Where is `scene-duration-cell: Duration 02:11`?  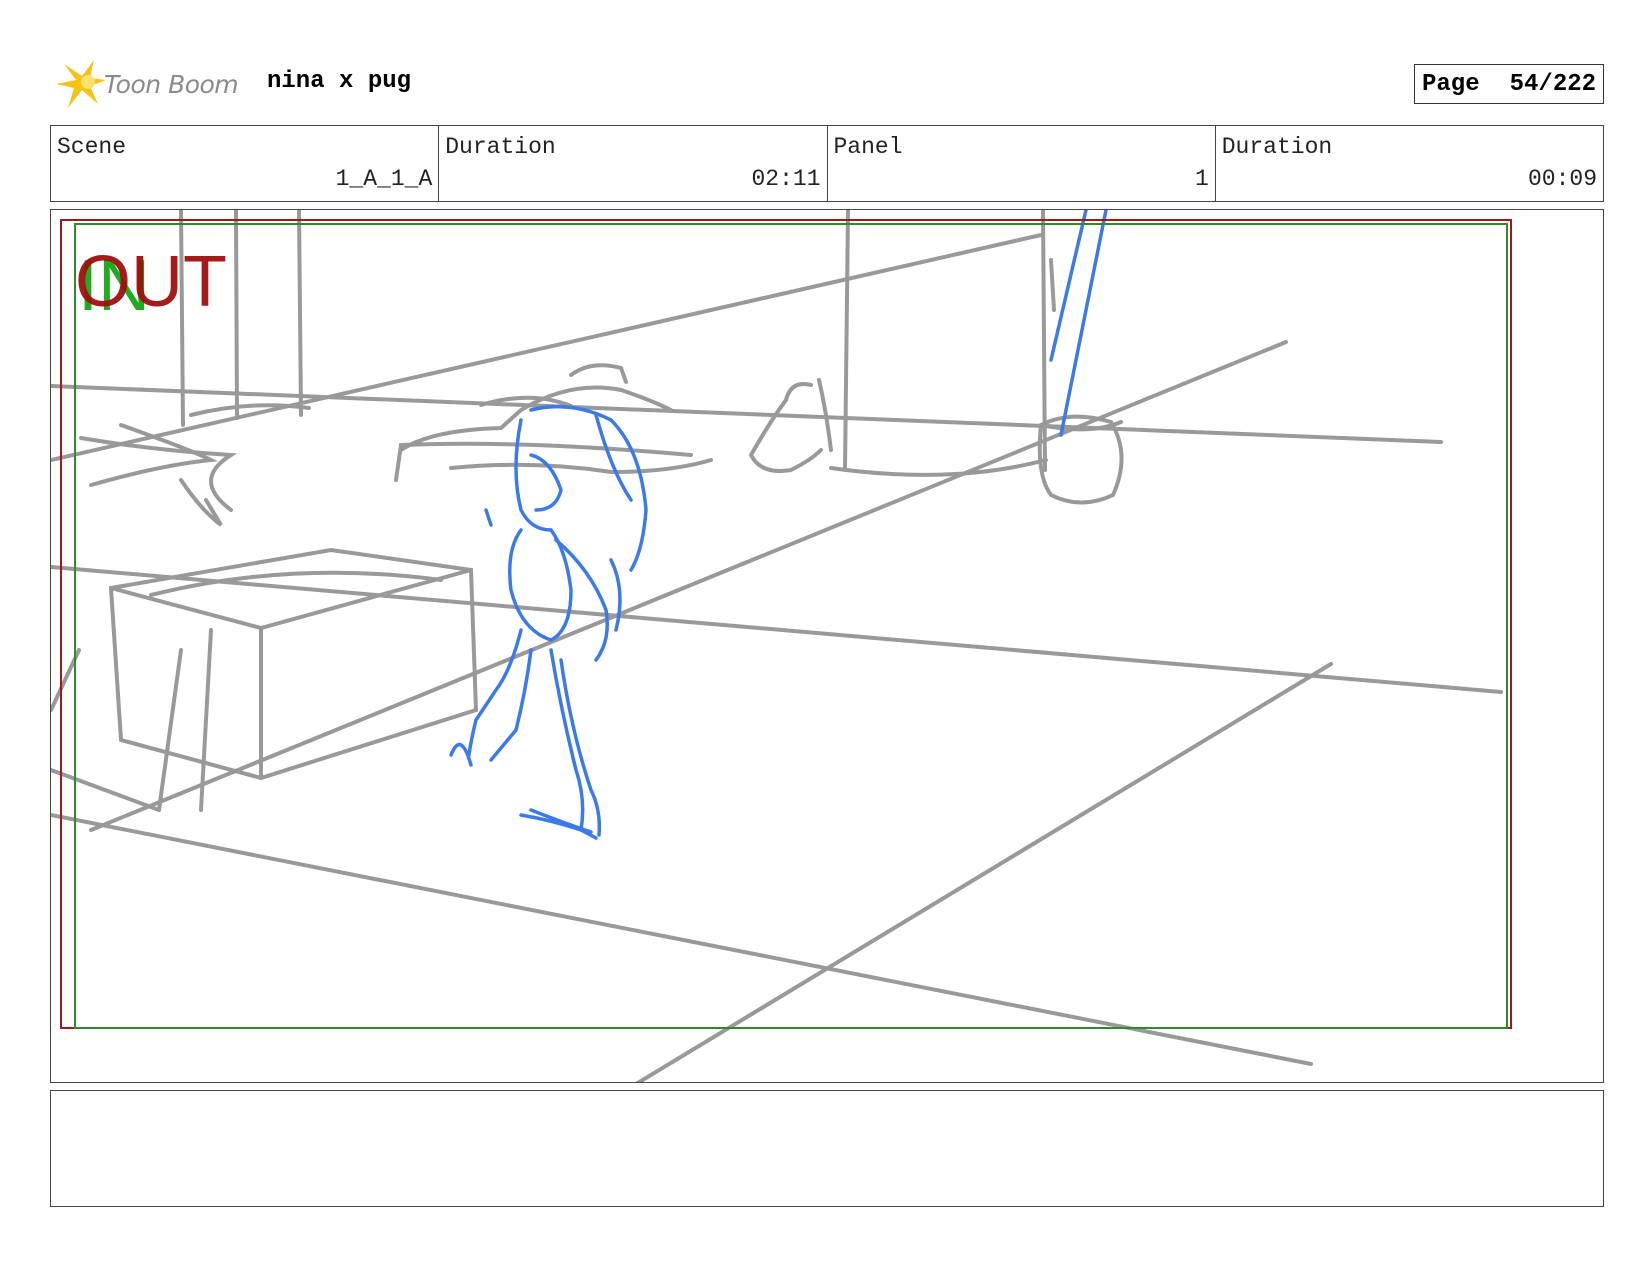
scene-duration-cell: Duration 02:11 is located at coordinates (633, 163).